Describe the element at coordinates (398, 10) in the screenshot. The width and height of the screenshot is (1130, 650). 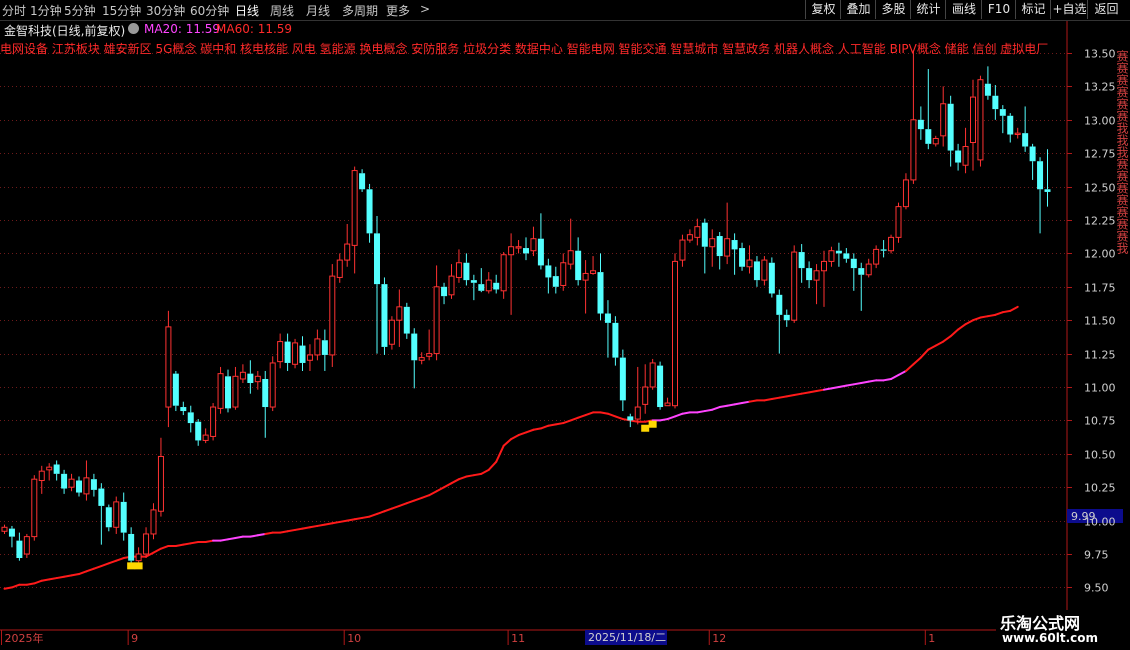
I see `period-tab-10: 更多` at that location.